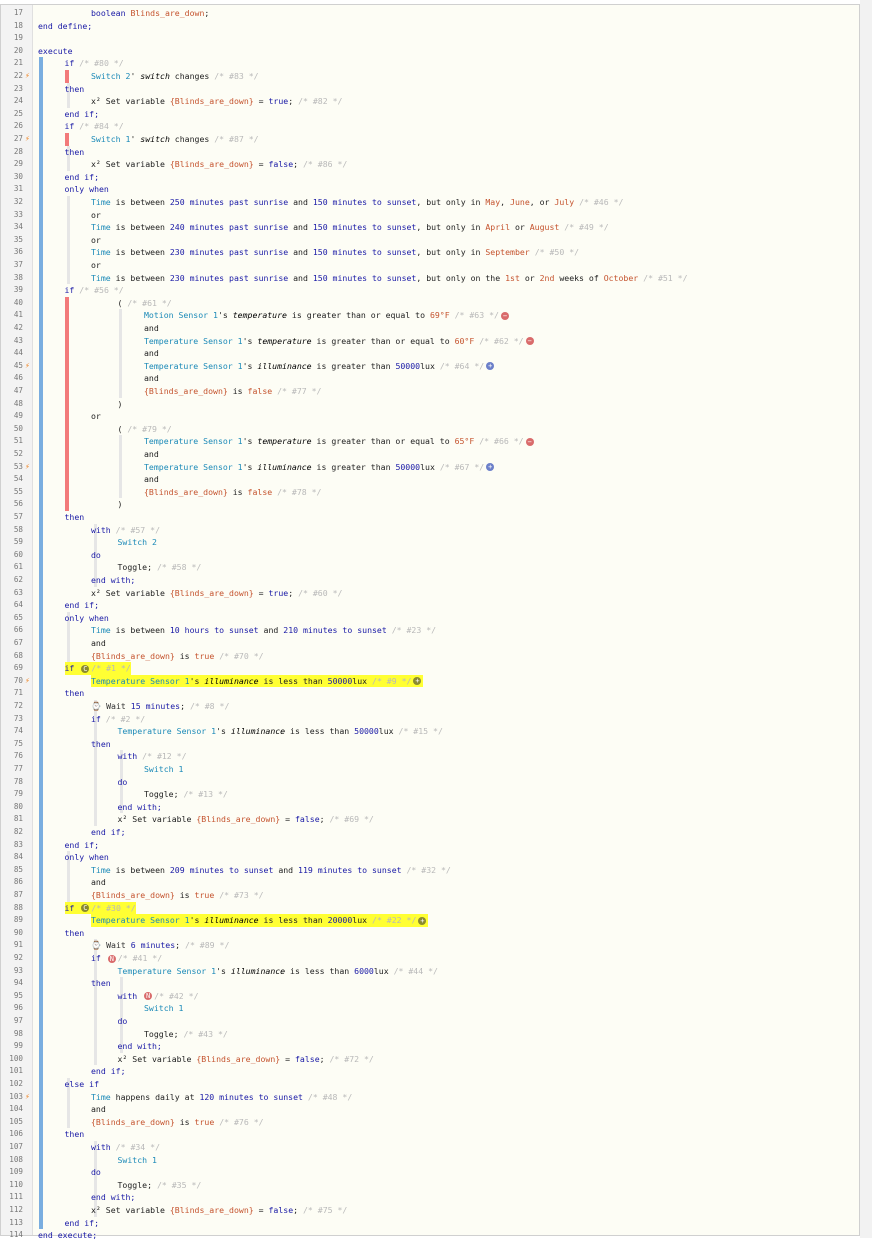 This screenshot has width=872, height=1242. What do you see at coordinates (430, 38) in the screenshot?
I see `code-line: 19` at bounding box center [430, 38].